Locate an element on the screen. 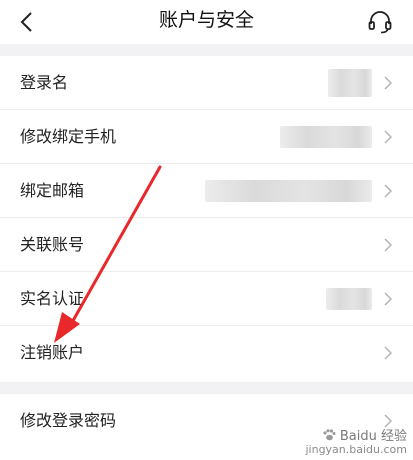 This screenshot has width=413, height=460. watermark: Baidu 经验 jingyan.baidu.com is located at coordinates (356, 442).